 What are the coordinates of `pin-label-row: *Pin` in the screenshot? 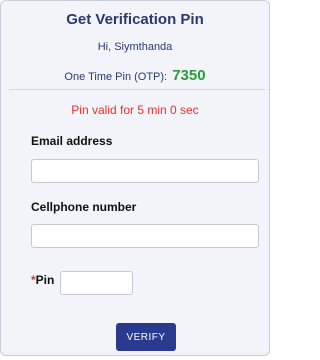 It's located at (42, 283).